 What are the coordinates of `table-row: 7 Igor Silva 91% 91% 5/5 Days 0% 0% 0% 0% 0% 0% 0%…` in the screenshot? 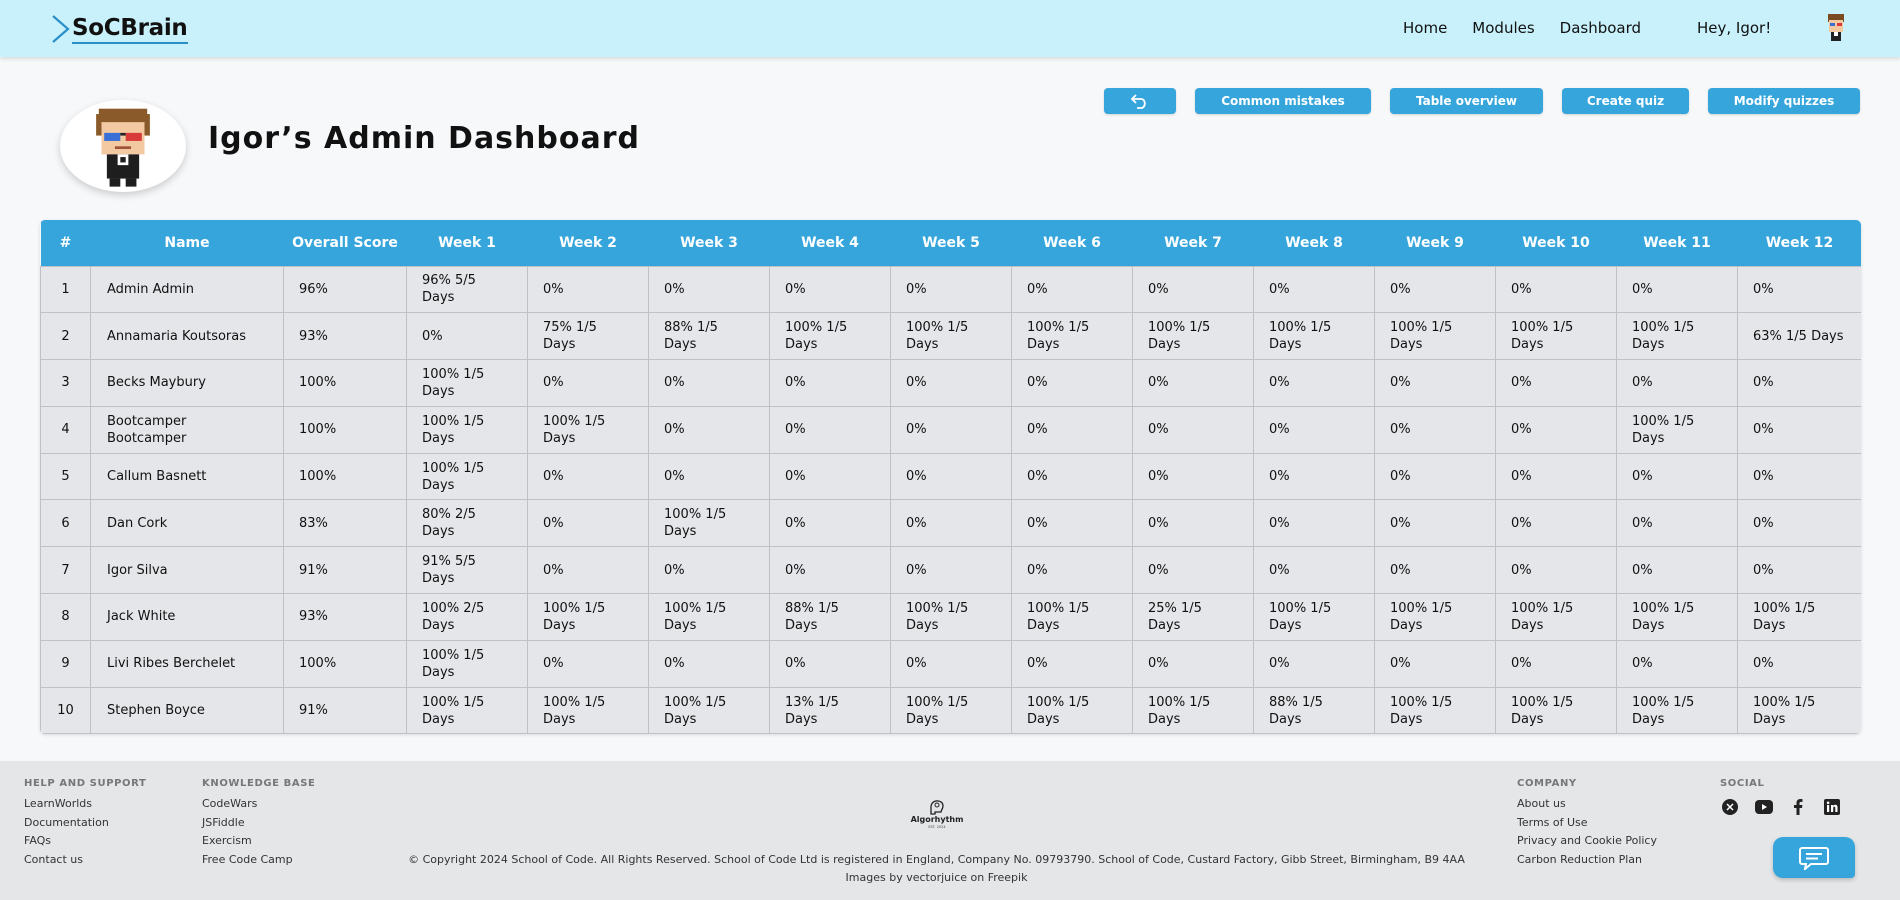 It's located at (950, 570).